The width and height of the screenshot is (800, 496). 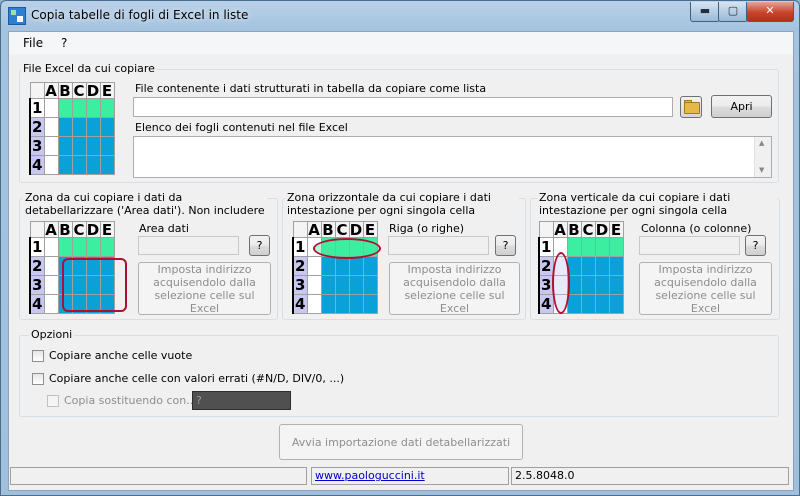 I want to click on data-area-label: Area dati, so click(x=164, y=228).